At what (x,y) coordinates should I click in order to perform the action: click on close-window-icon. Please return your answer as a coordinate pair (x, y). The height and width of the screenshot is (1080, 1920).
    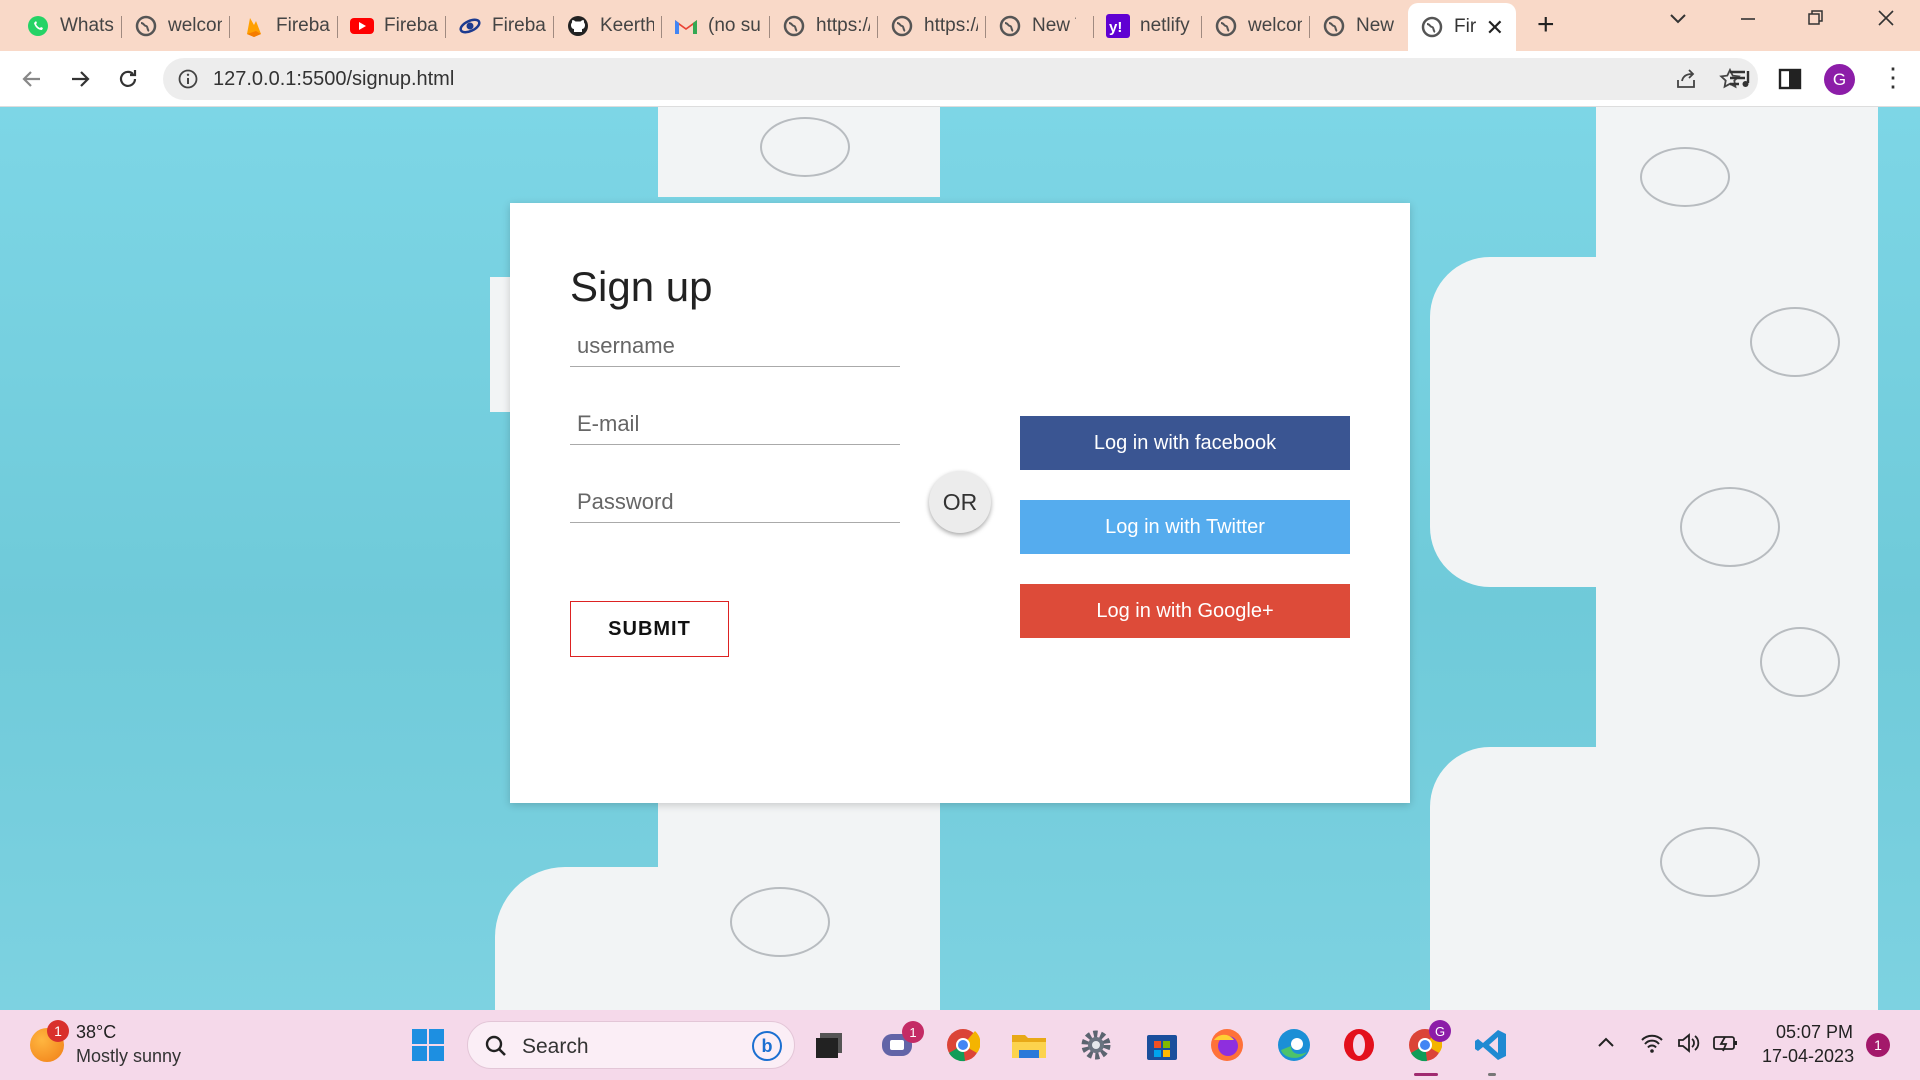
    Looking at the image, I should click on (1886, 21).